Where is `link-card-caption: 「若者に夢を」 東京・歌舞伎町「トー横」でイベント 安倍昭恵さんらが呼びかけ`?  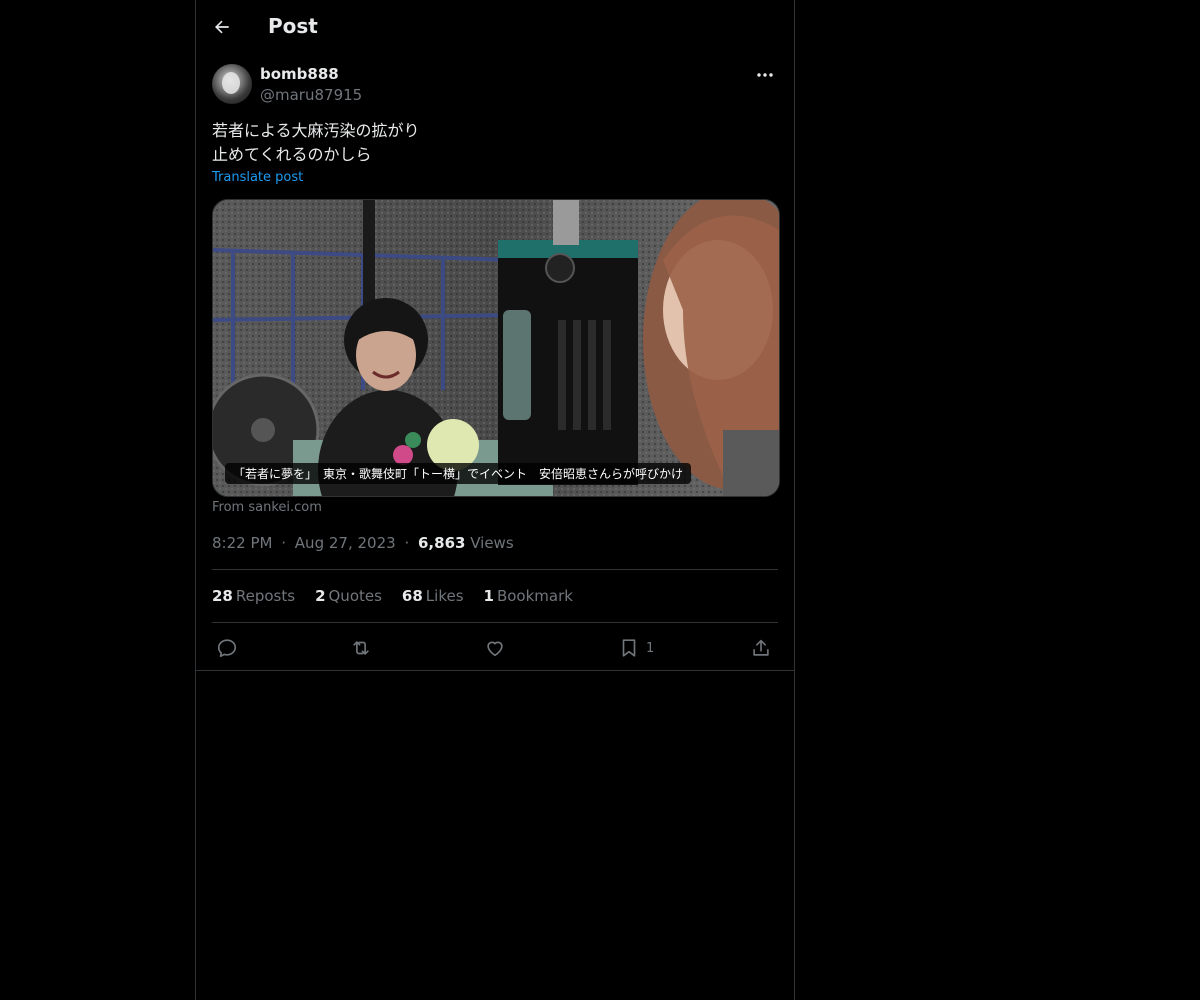 link-card-caption: 「若者に夢を」 東京・歌舞伎町「トー横」でイベント 安倍昭恵さんらが呼びかけ is located at coordinates (458, 473).